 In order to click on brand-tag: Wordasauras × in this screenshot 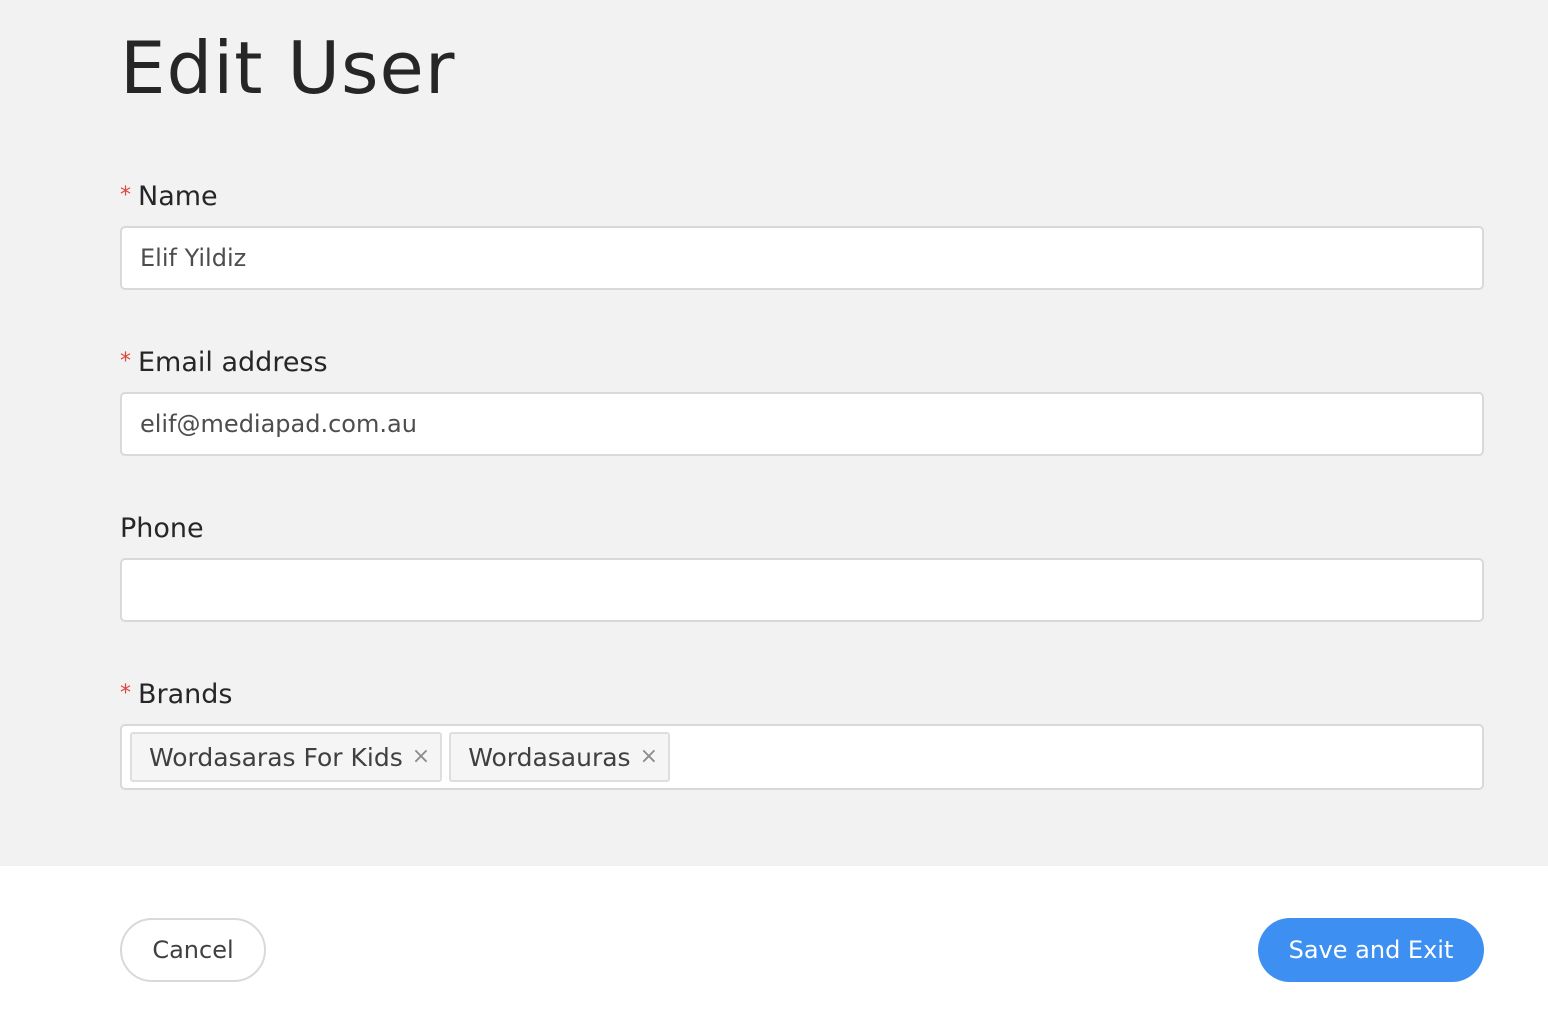, I will do `click(560, 757)`.